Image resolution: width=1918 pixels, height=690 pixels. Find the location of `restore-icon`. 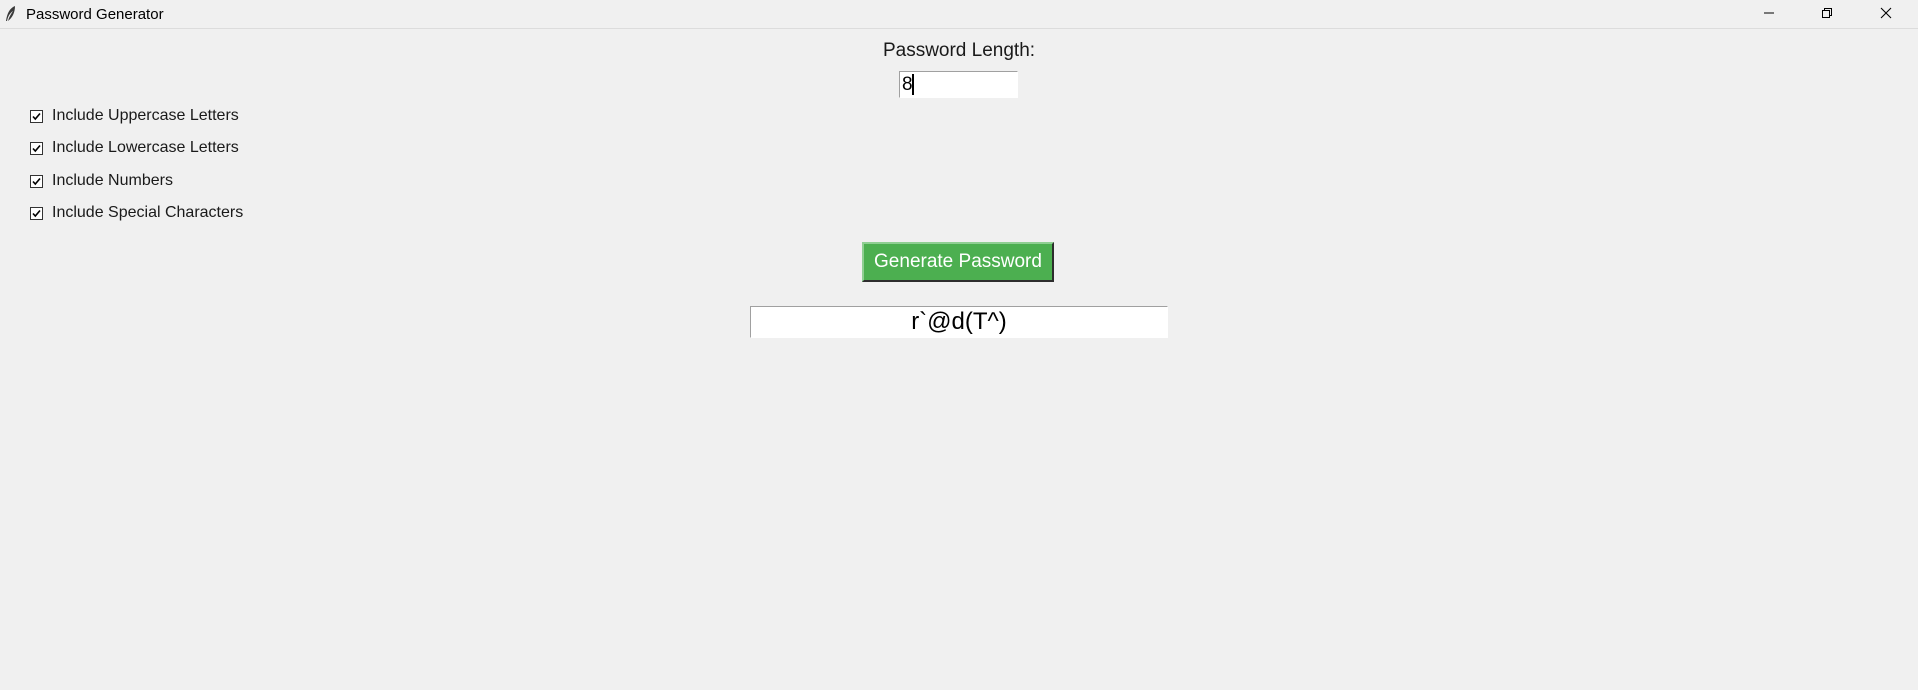

restore-icon is located at coordinates (1827, 15).